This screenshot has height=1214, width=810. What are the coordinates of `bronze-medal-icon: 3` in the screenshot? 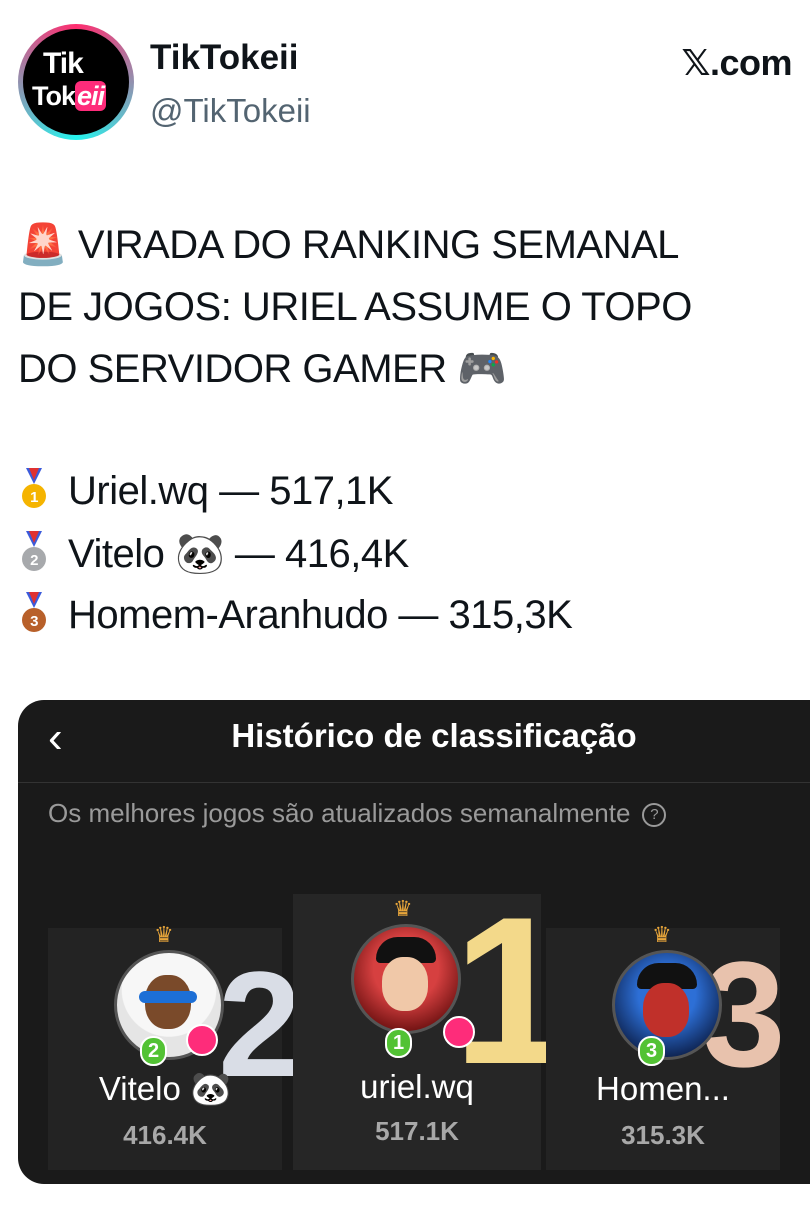 It's located at (34, 615).